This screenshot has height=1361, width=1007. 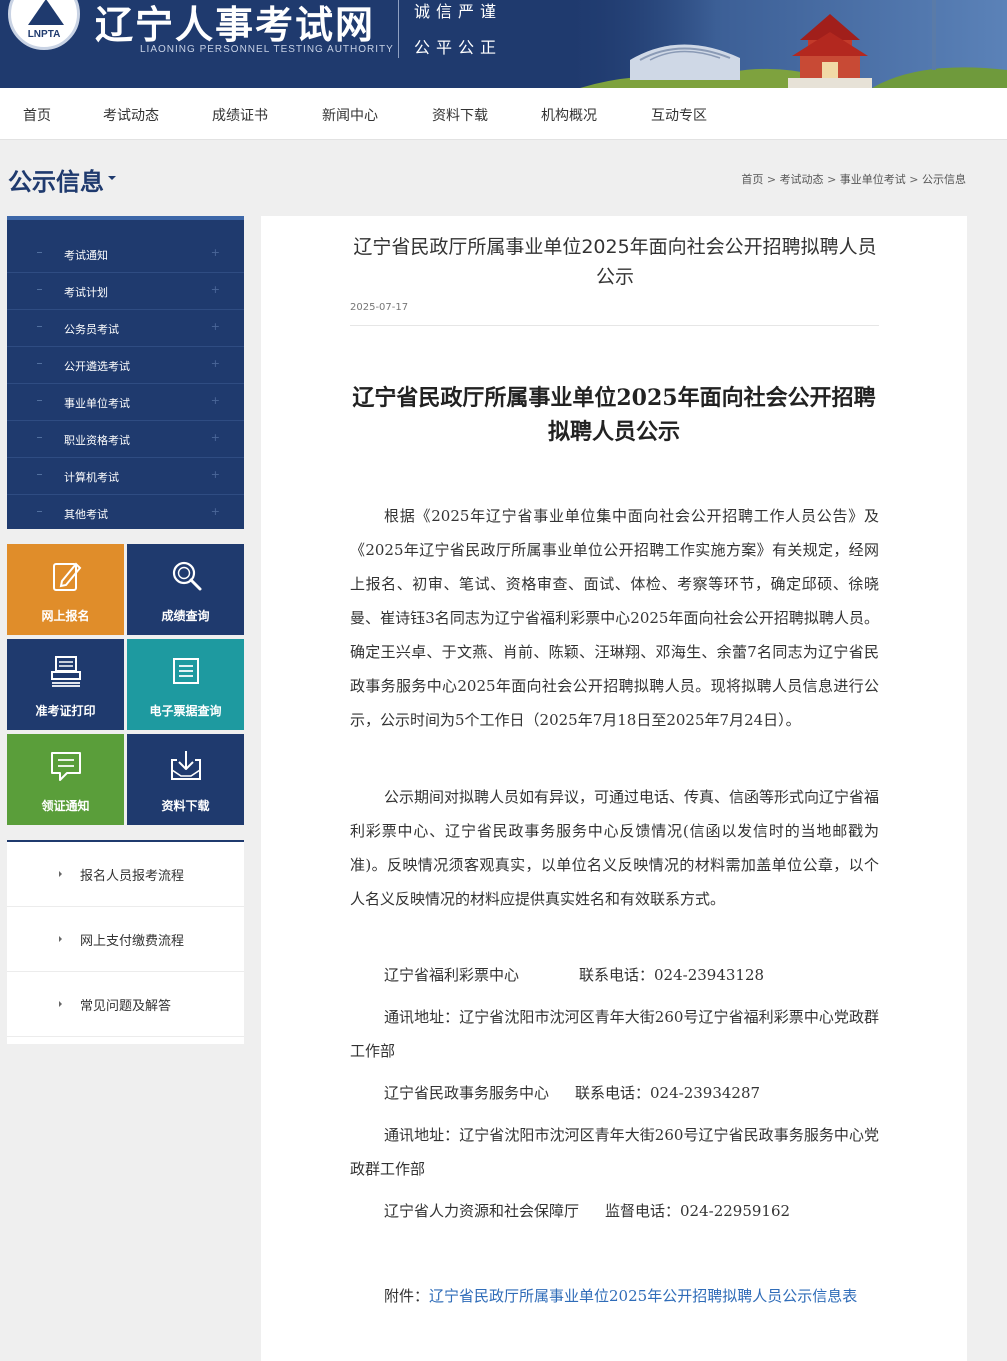 I want to click on nav-home: 首页, so click(x=37, y=115).